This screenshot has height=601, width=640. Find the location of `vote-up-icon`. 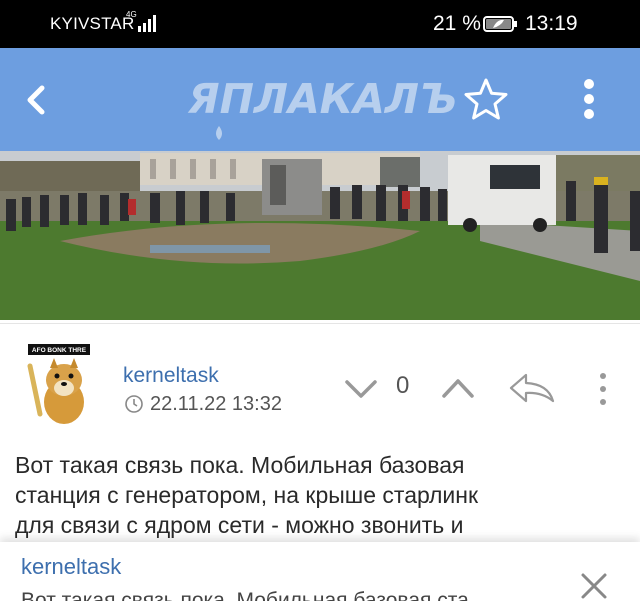

vote-up-icon is located at coordinates (458, 388).